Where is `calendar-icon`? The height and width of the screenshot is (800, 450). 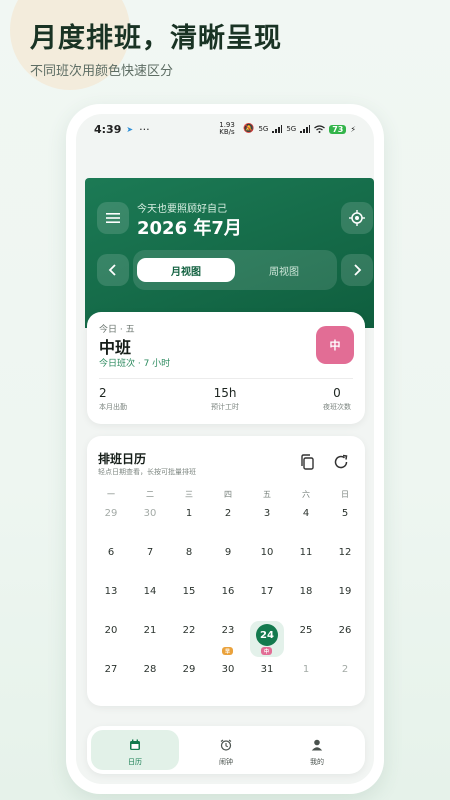 calendar-icon is located at coordinates (135, 744).